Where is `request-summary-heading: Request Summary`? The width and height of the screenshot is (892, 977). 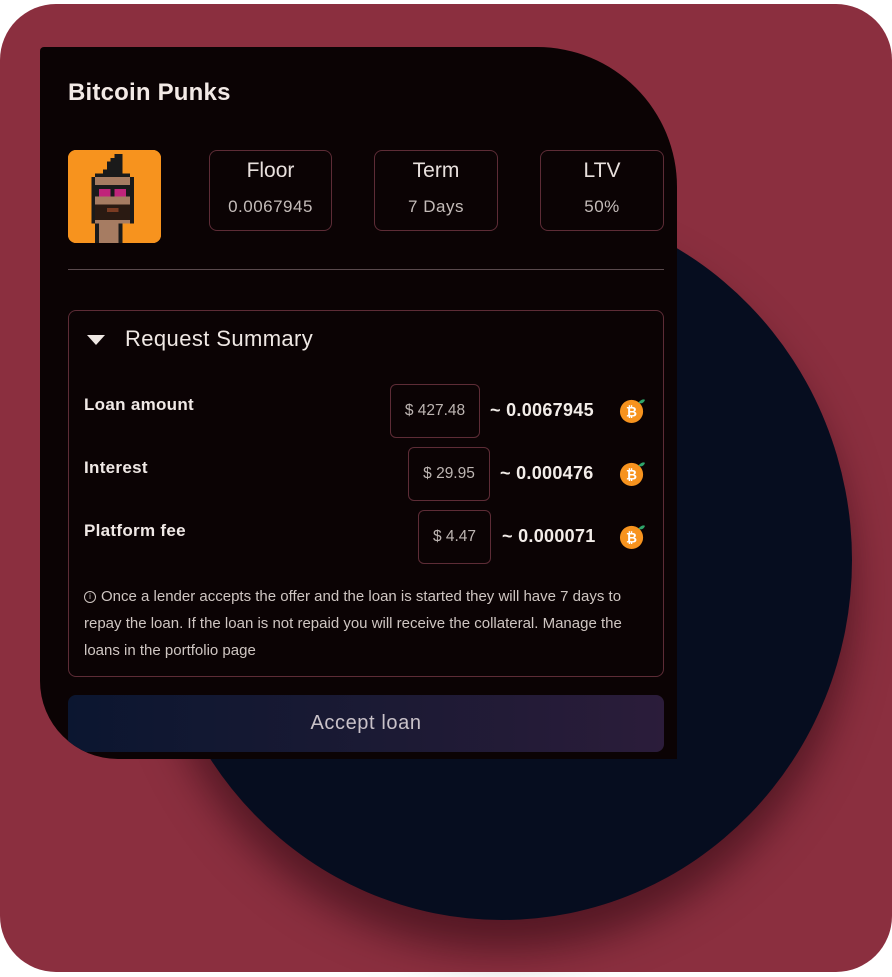 request-summary-heading: Request Summary is located at coordinates (219, 338).